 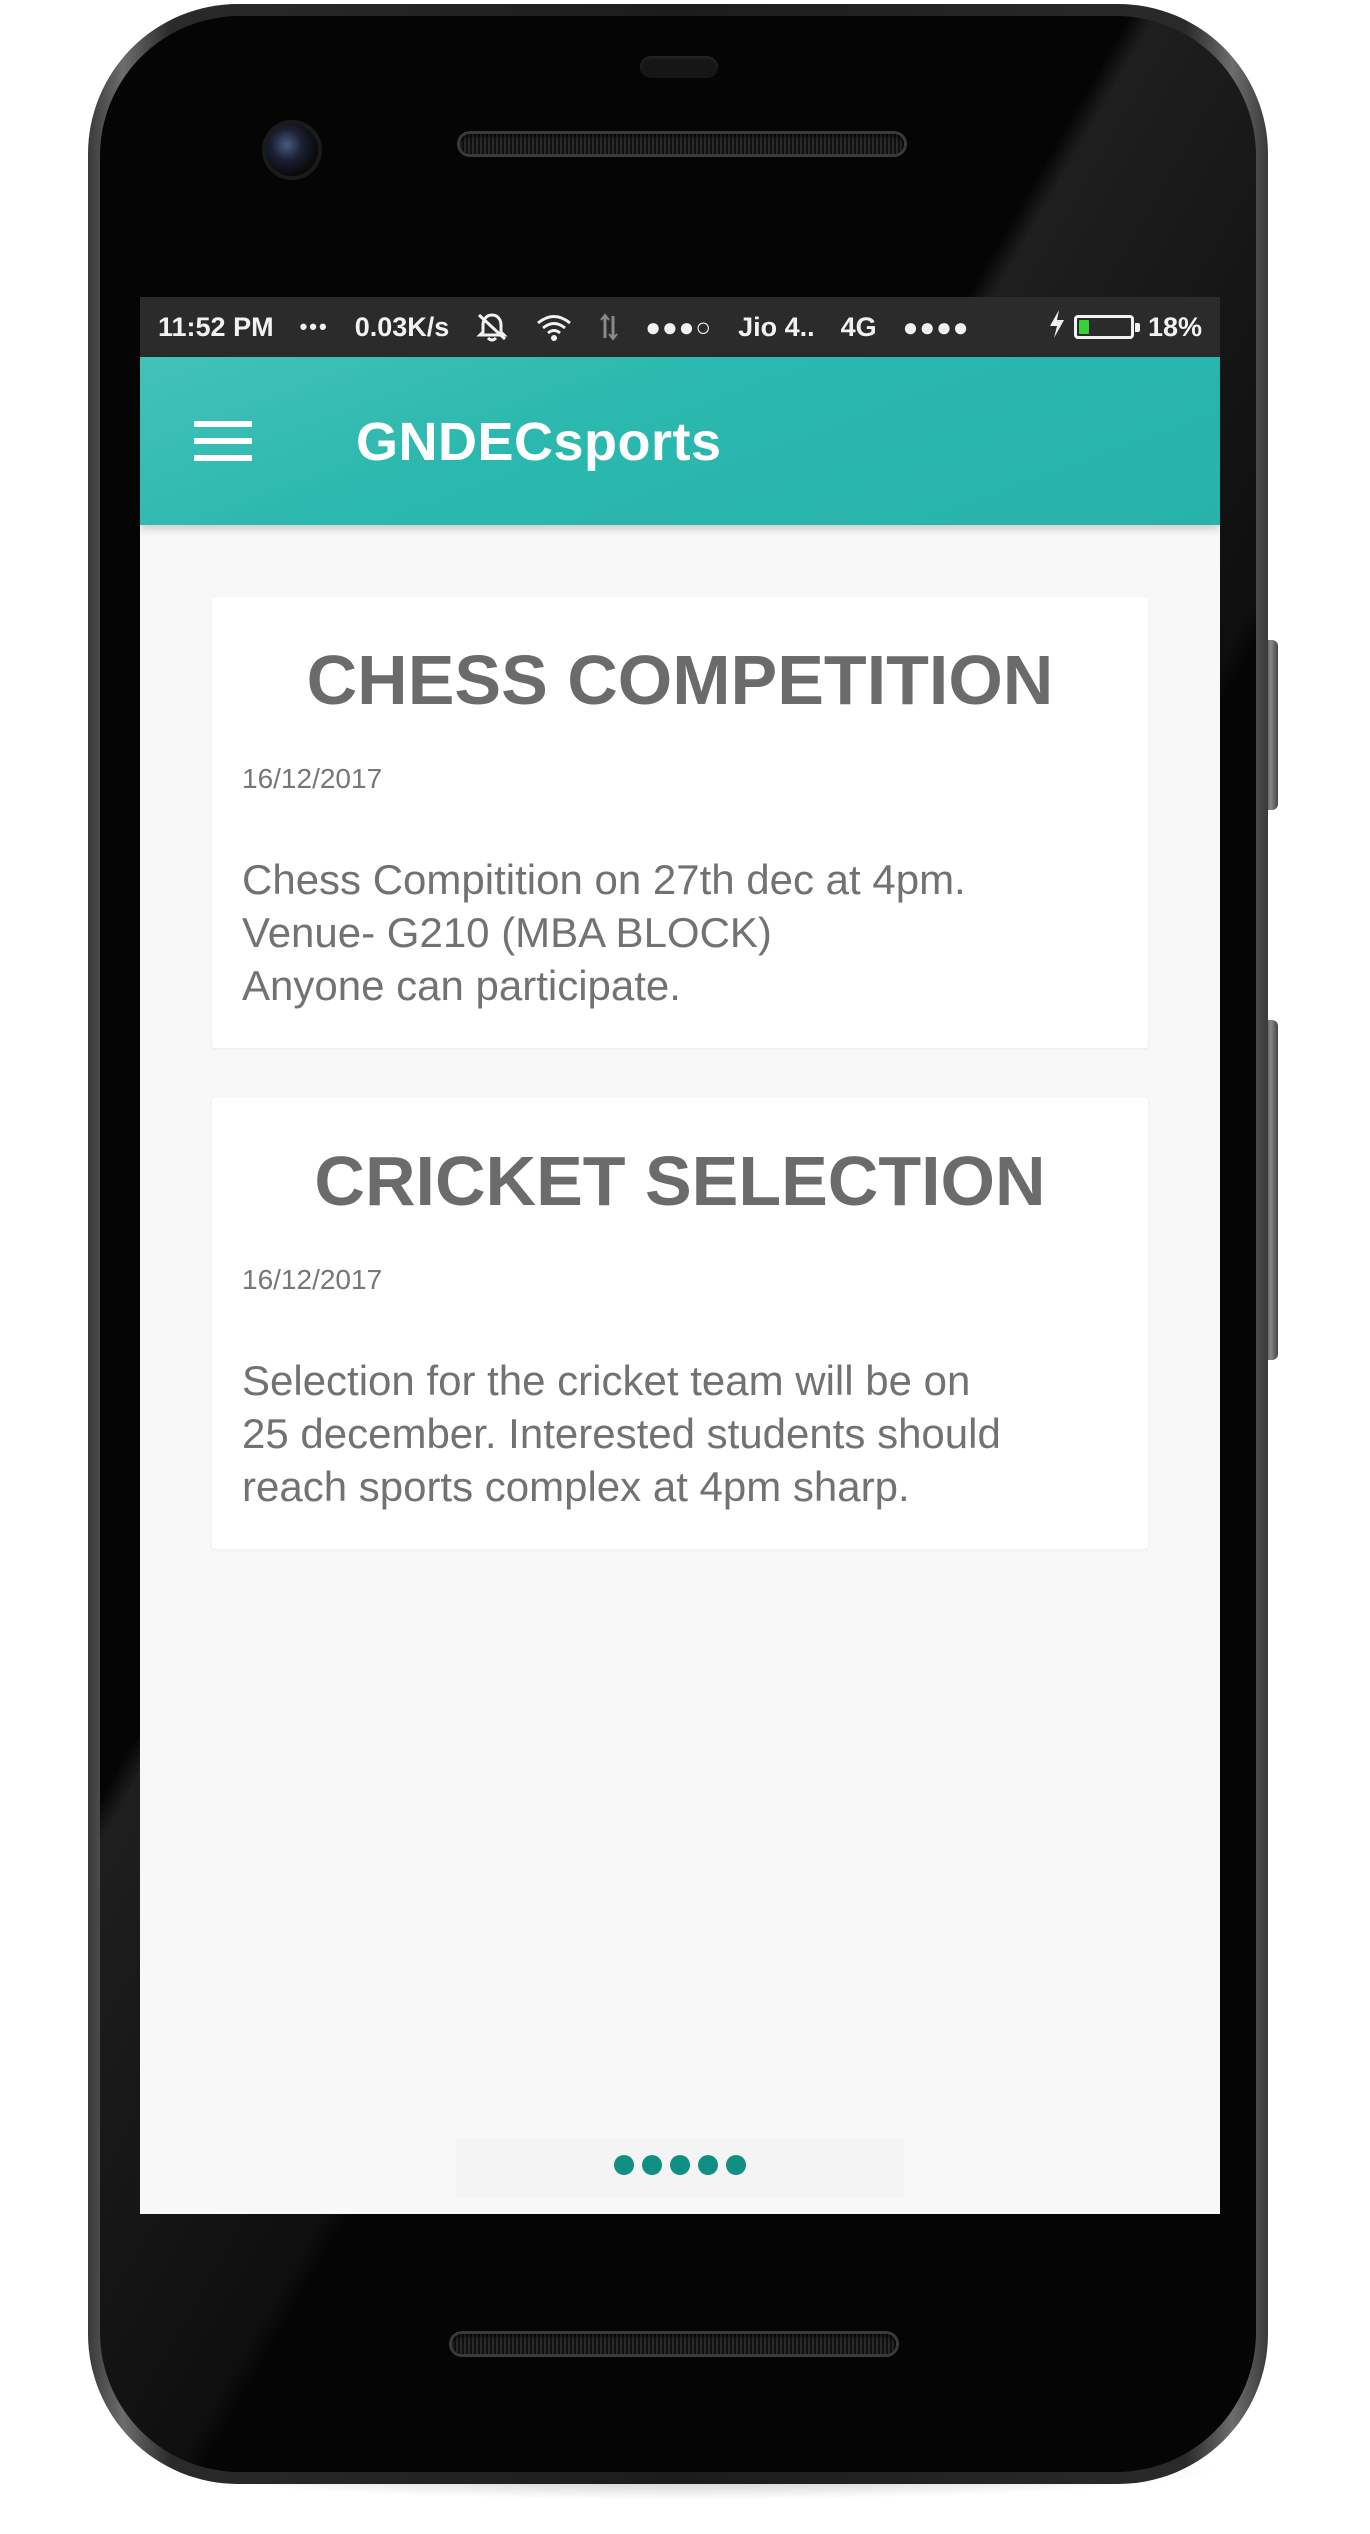 I want to click on sim1-signal-icon: ●●●○, so click(x=679, y=326).